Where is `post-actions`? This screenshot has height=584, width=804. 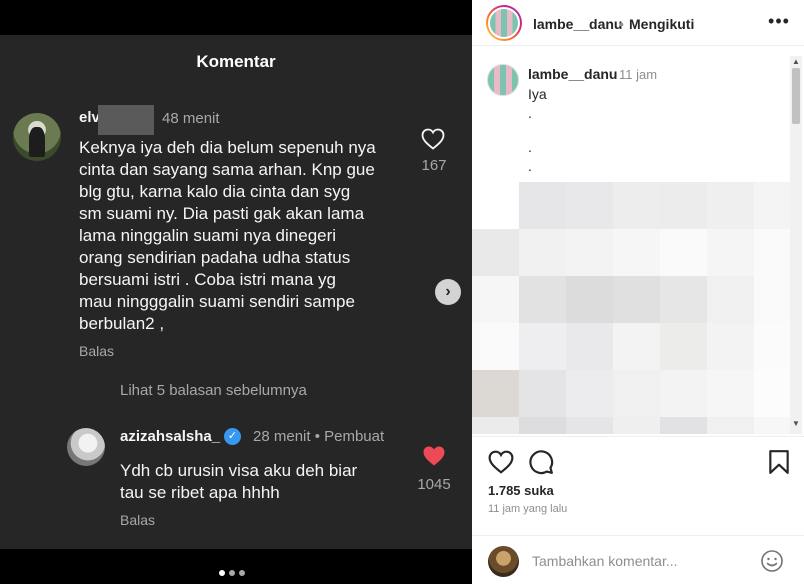
post-actions is located at coordinates (638, 460).